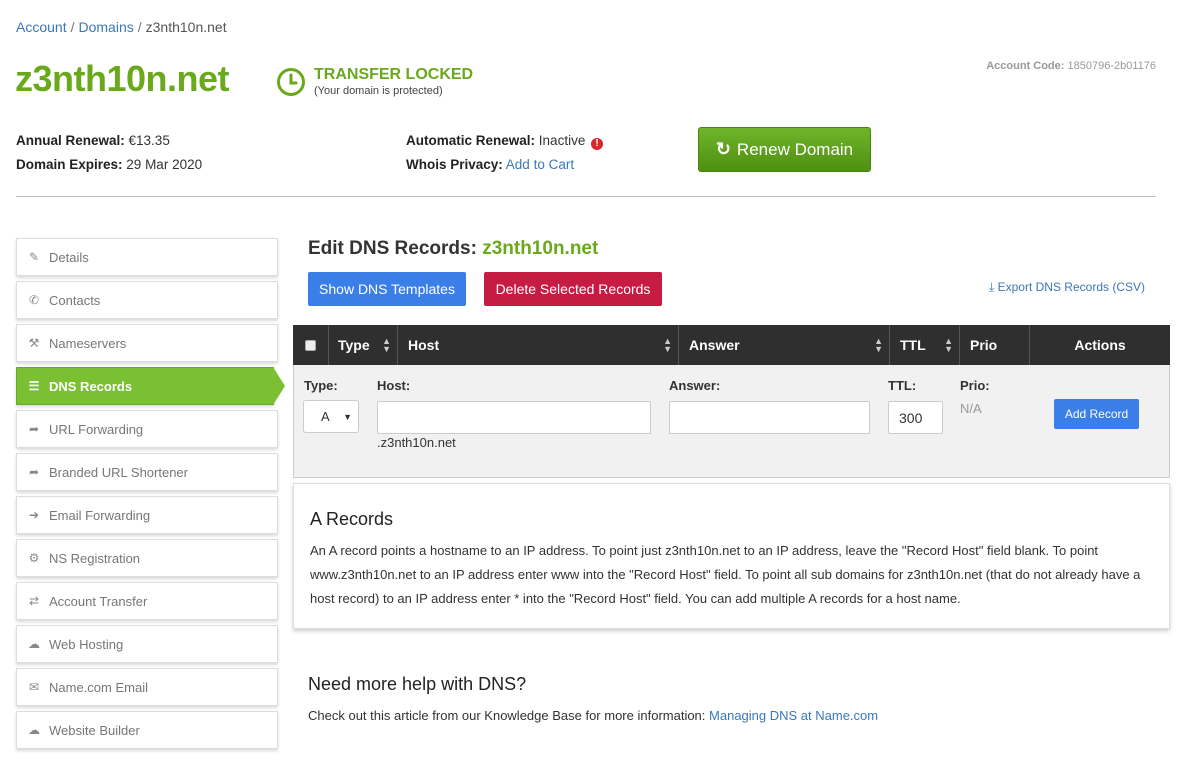  What do you see at coordinates (147, 644) in the screenshot?
I see `sidebar-item-web-hosting: ☁ Web Hosting` at bounding box center [147, 644].